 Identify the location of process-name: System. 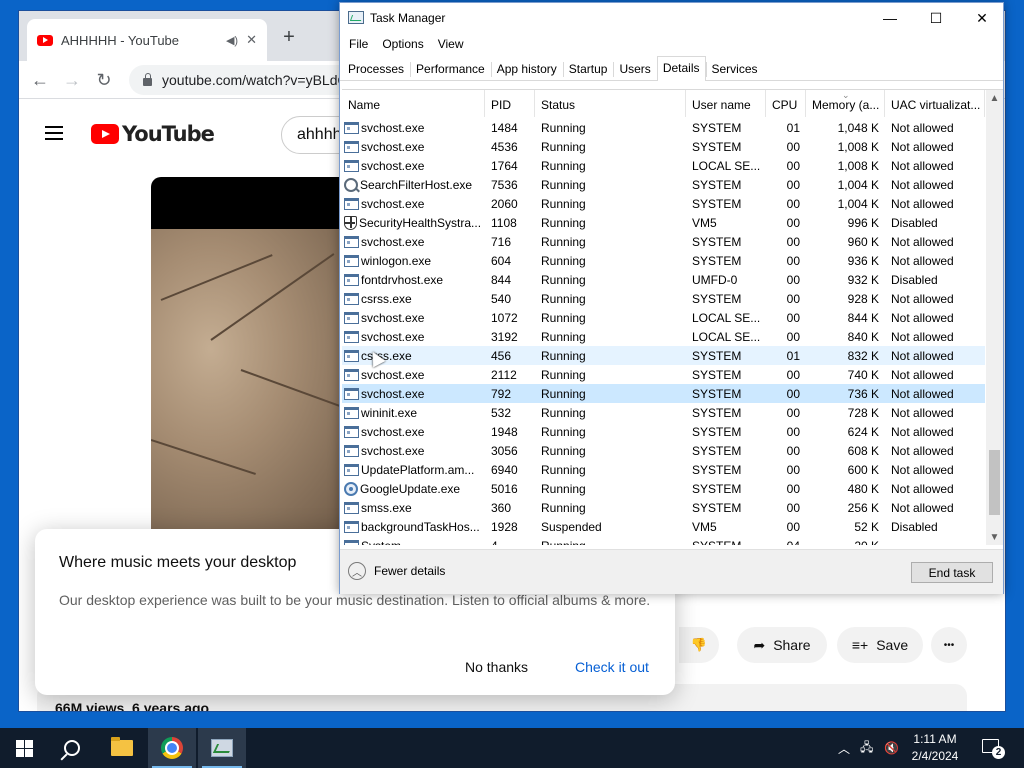
(381, 542).